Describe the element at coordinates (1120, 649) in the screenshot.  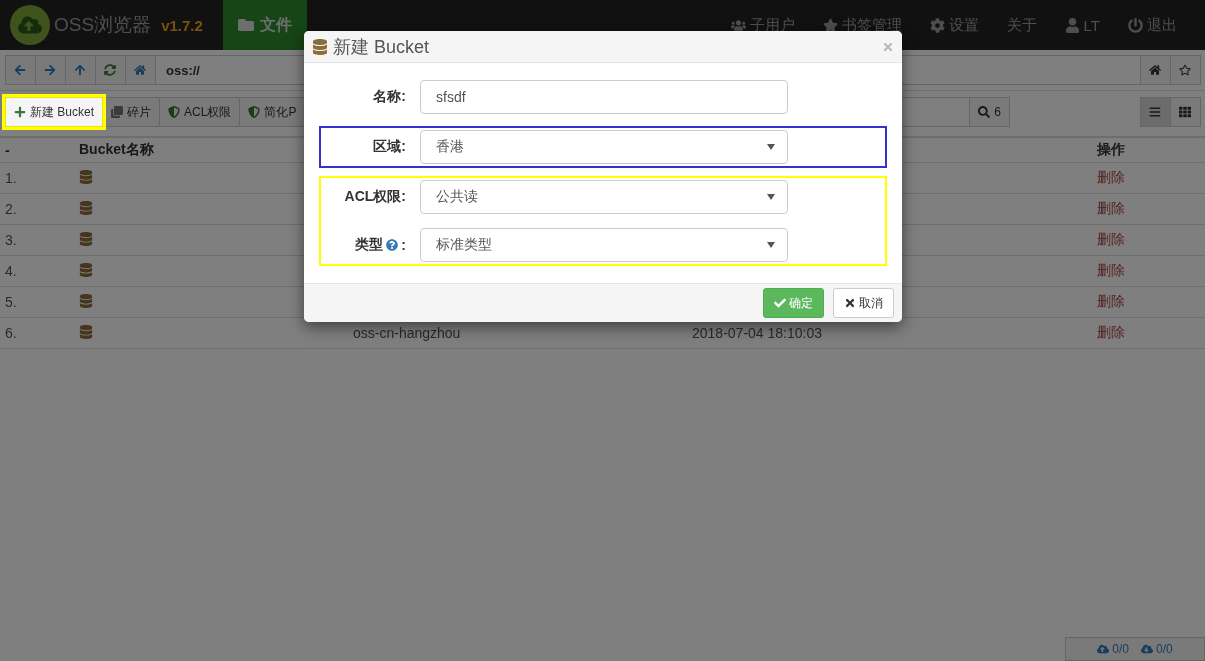
I see `upload-count: 0/0` at that location.